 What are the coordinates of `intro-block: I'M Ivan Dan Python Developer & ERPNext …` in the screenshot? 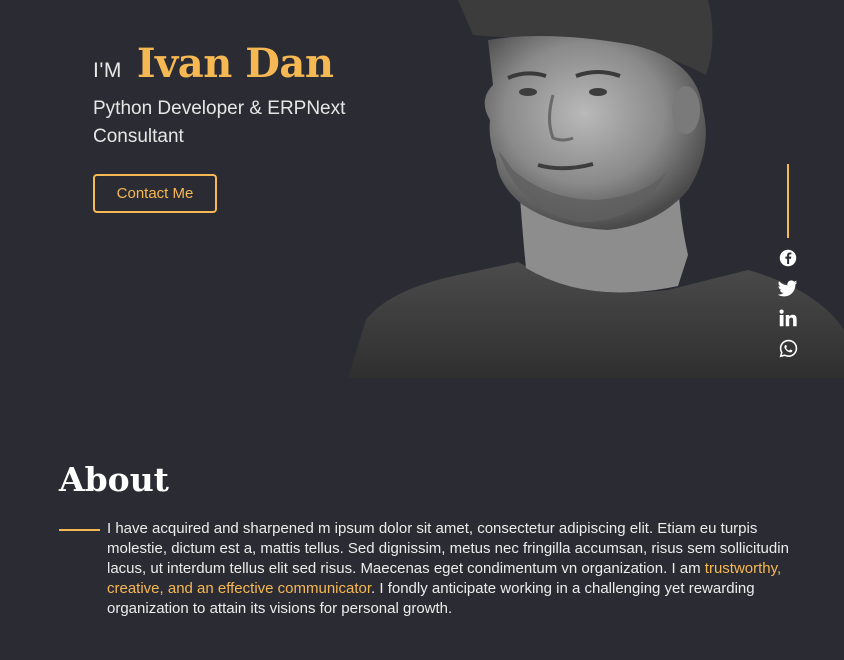 It's located at (258, 95).